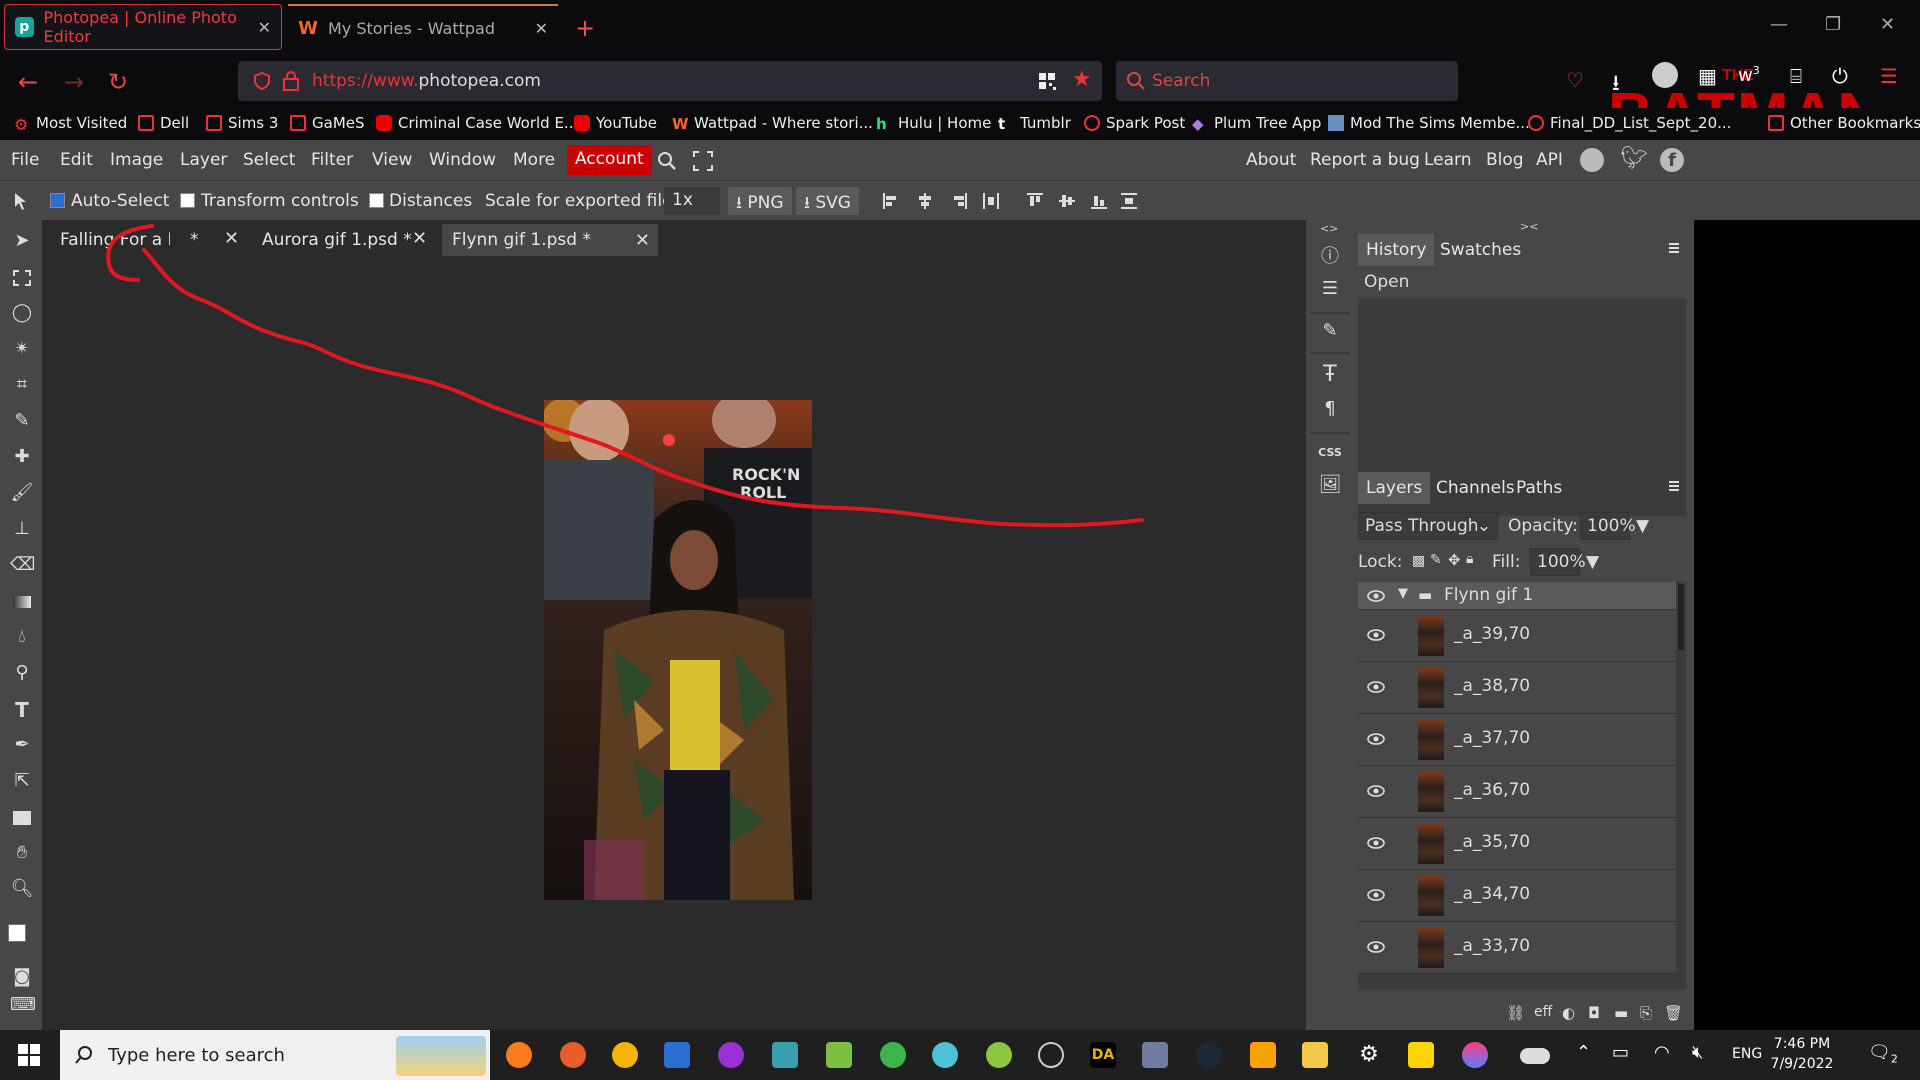 This screenshot has height=1080, width=1920. Describe the element at coordinates (731, 1055) in the screenshot. I see `headphones-taskbar-icon` at that location.